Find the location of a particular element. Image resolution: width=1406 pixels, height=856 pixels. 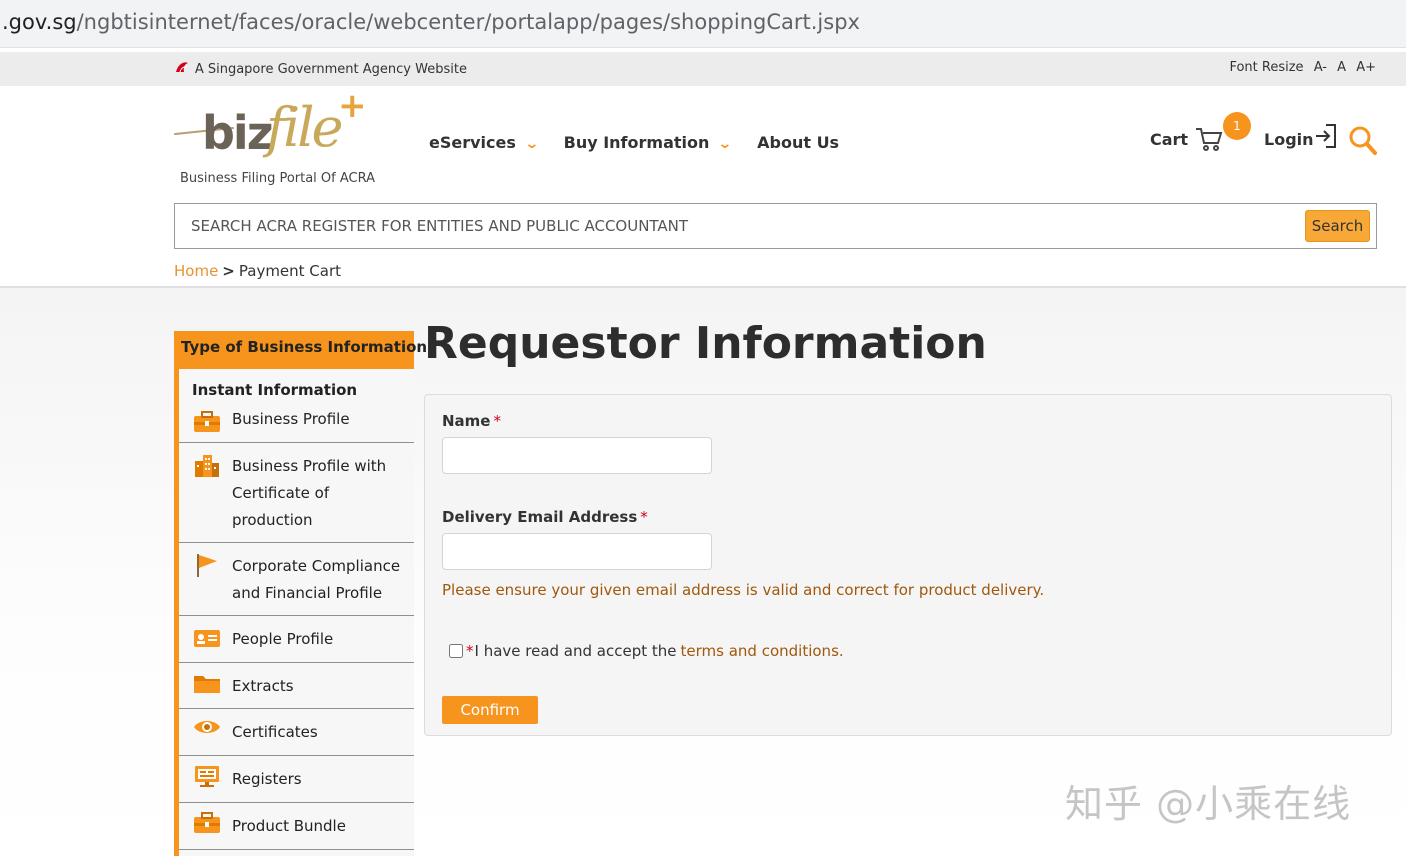

email-label: Delivery Email Address * is located at coordinates (545, 517).